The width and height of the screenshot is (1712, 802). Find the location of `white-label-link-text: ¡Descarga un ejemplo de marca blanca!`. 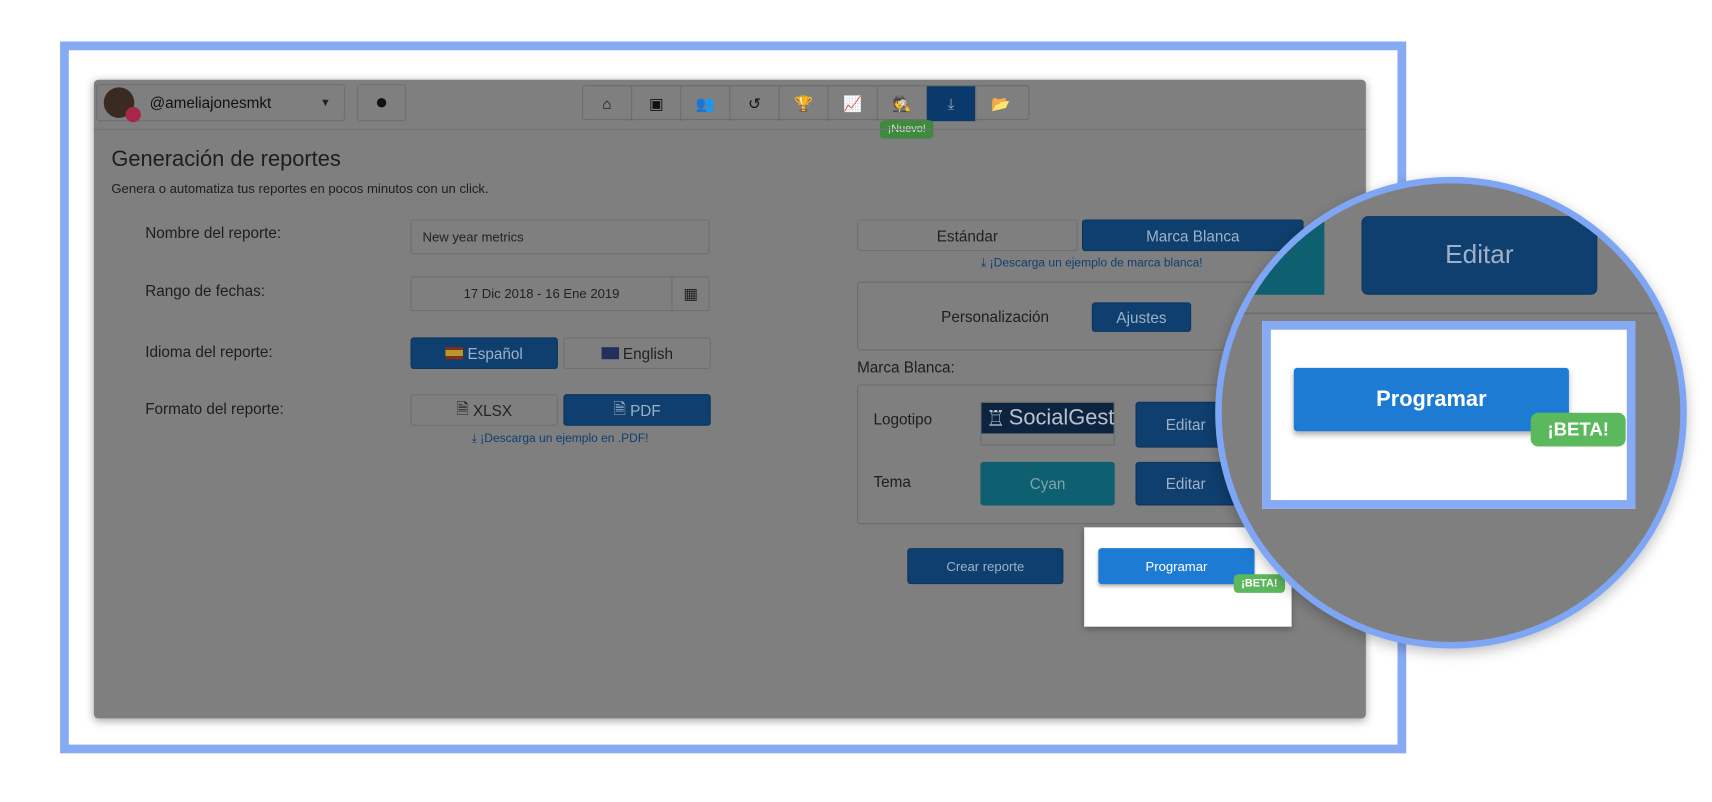

white-label-link-text: ¡Descarga un ejemplo de marca blanca! is located at coordinates (1096, 263).